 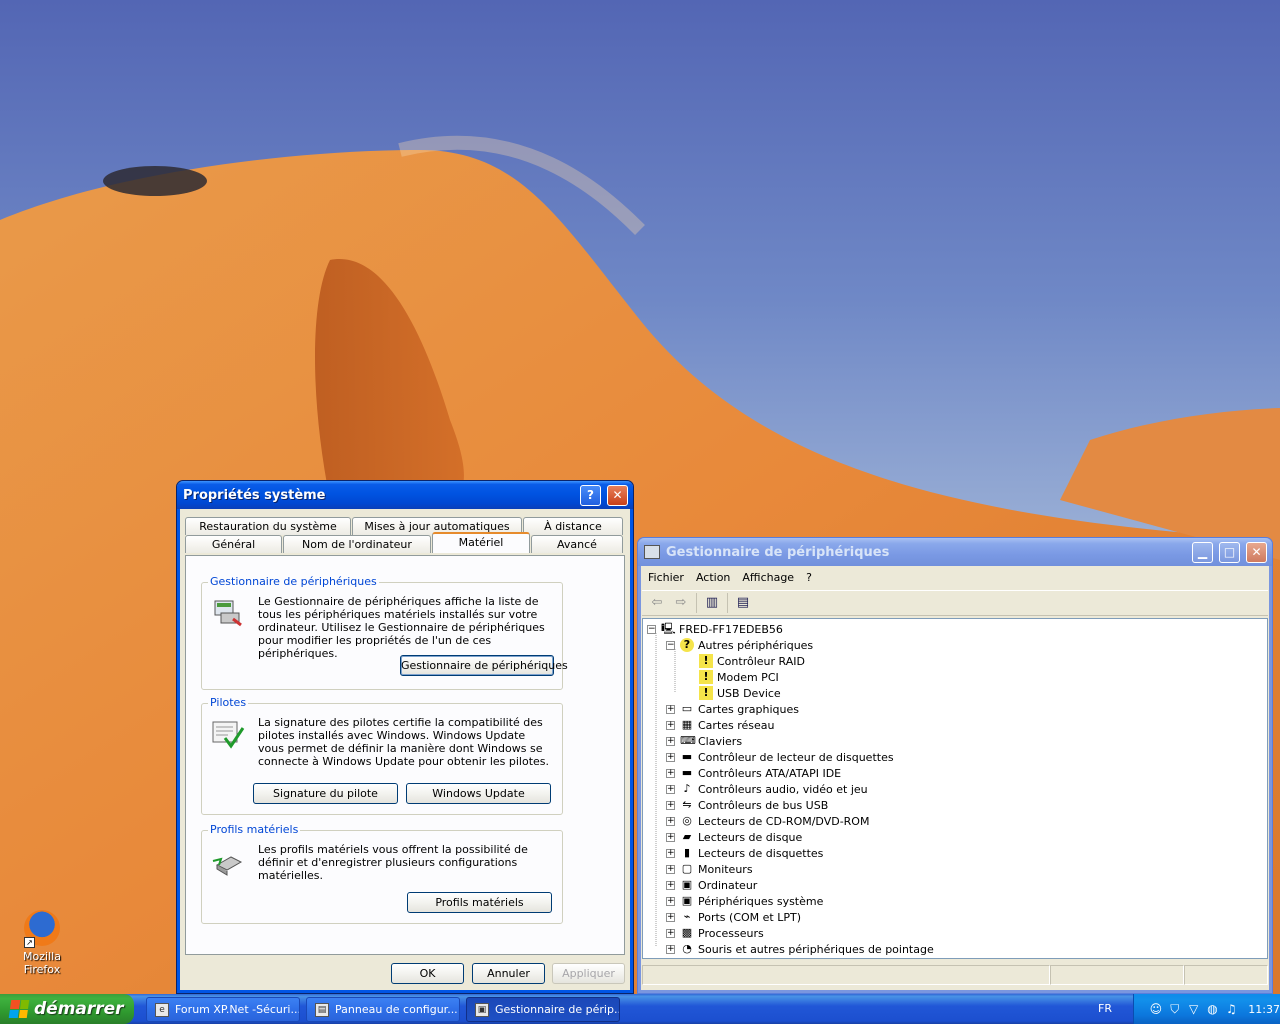 I want to click on antivirus-icon: ▽, so click(x=1194, y=1009).